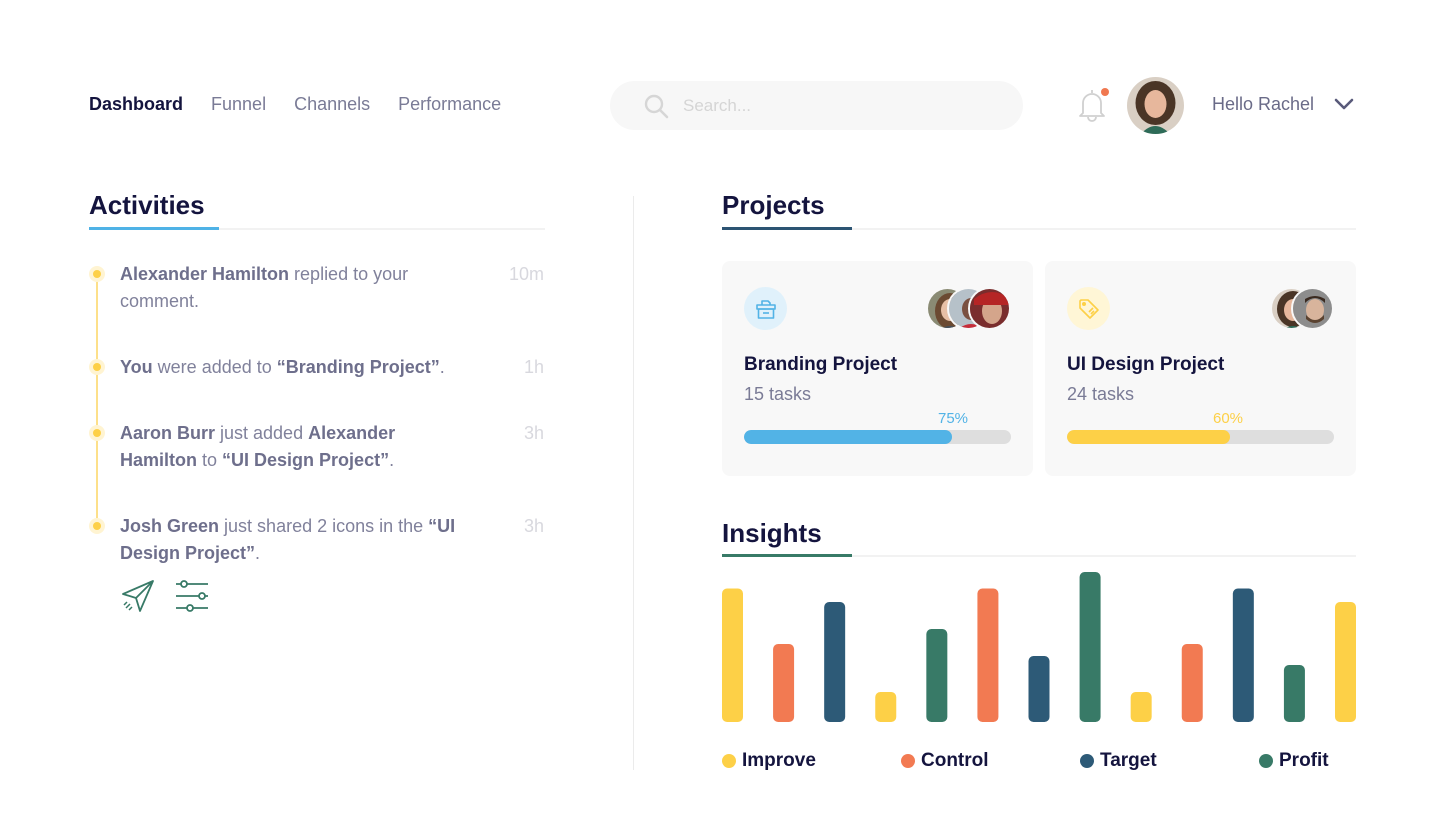 The width and height of the screenshot is (1445, 814). What do you see at coordinates (165, 596) in the screenshot?
I see `shared-icons` at bounding box center [165, 596].